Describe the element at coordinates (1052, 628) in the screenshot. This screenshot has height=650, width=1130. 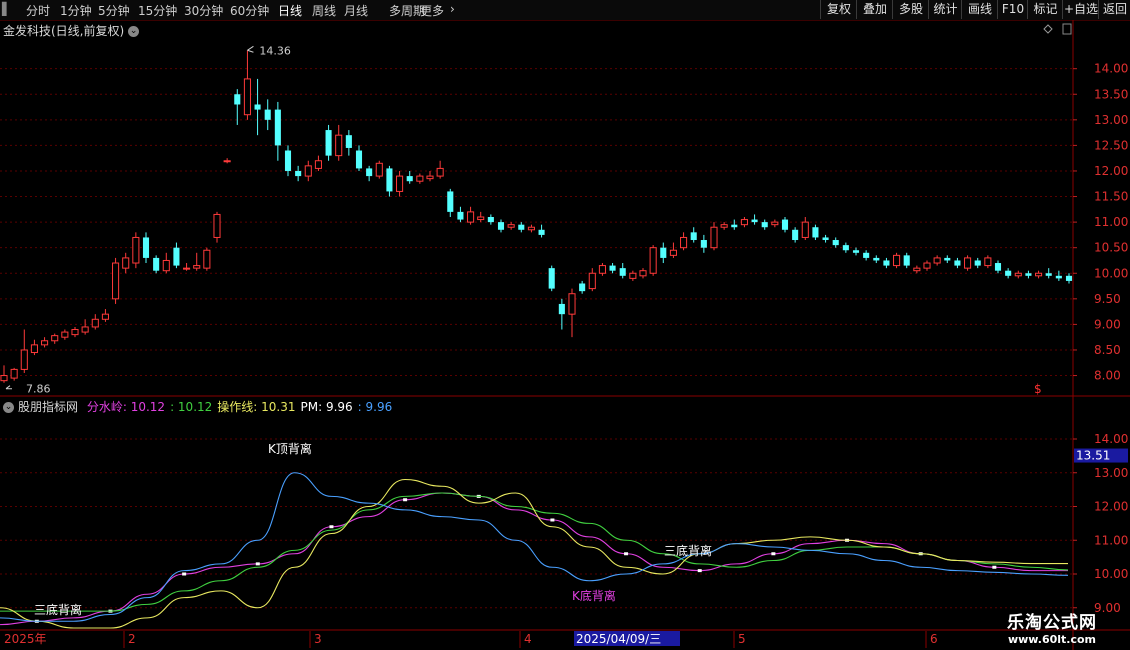
I see `watermark: 乐淘公式网 www.60lt.com` at that location.